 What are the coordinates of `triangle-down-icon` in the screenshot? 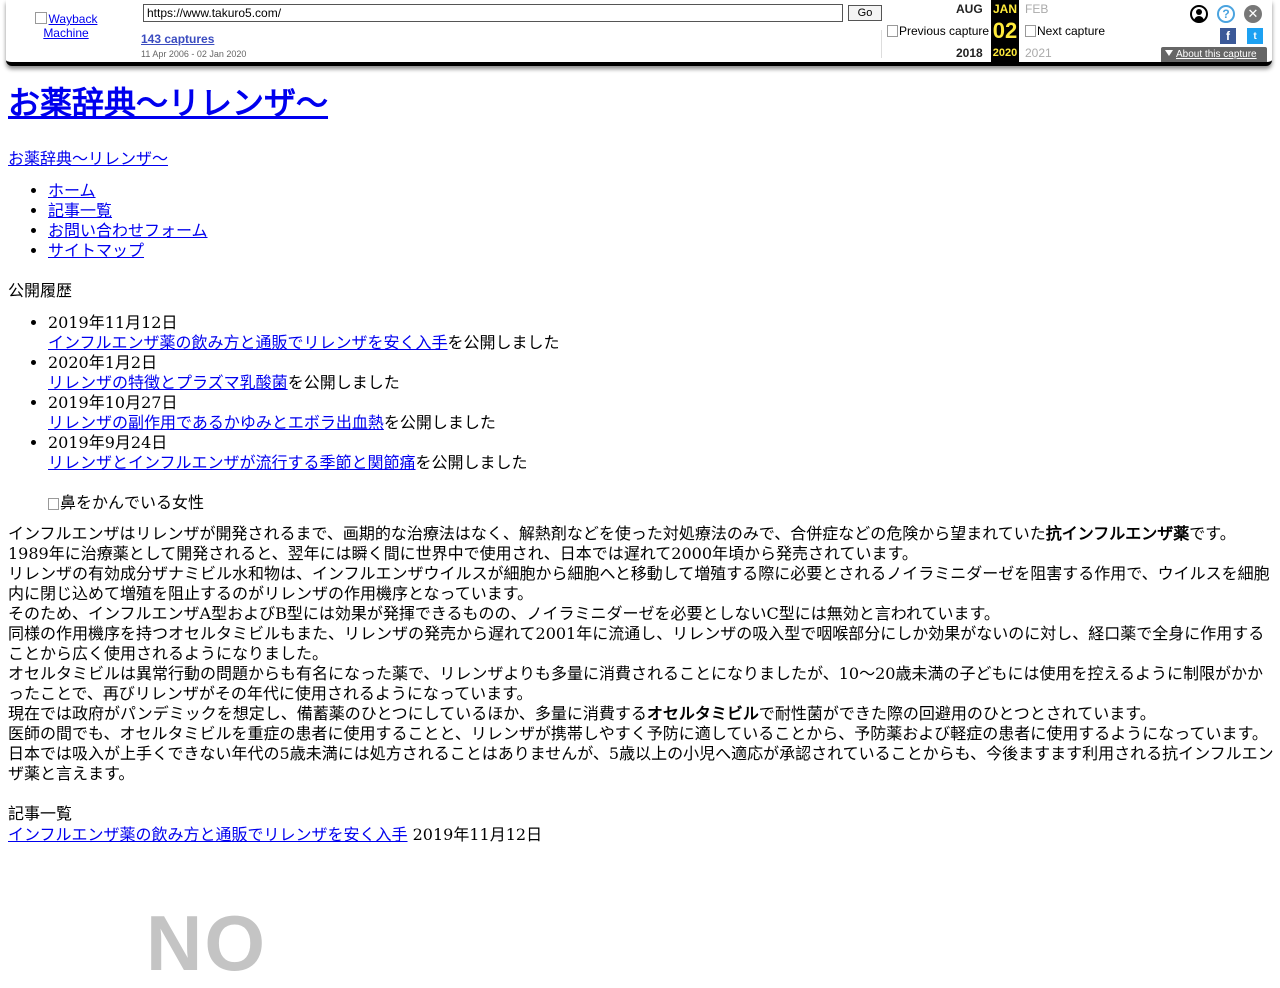 It's located at (1169, 53).